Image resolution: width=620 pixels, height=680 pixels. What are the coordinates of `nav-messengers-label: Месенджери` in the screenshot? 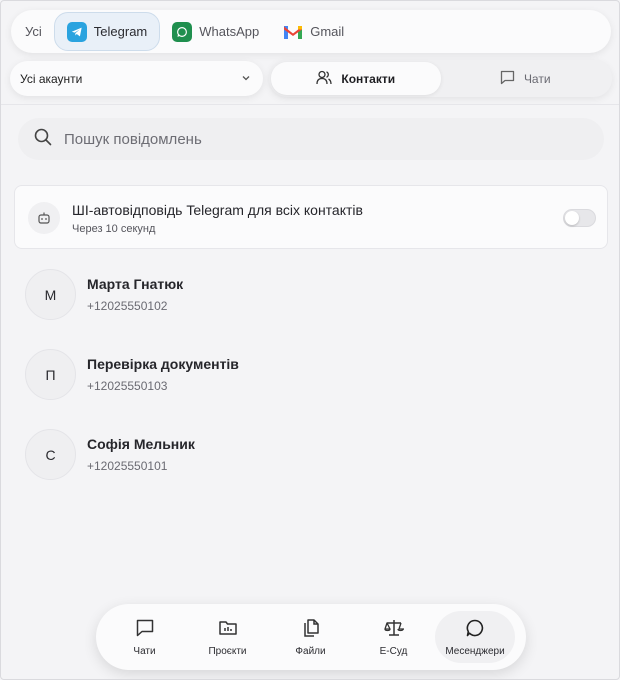 It's located at (475, 651).